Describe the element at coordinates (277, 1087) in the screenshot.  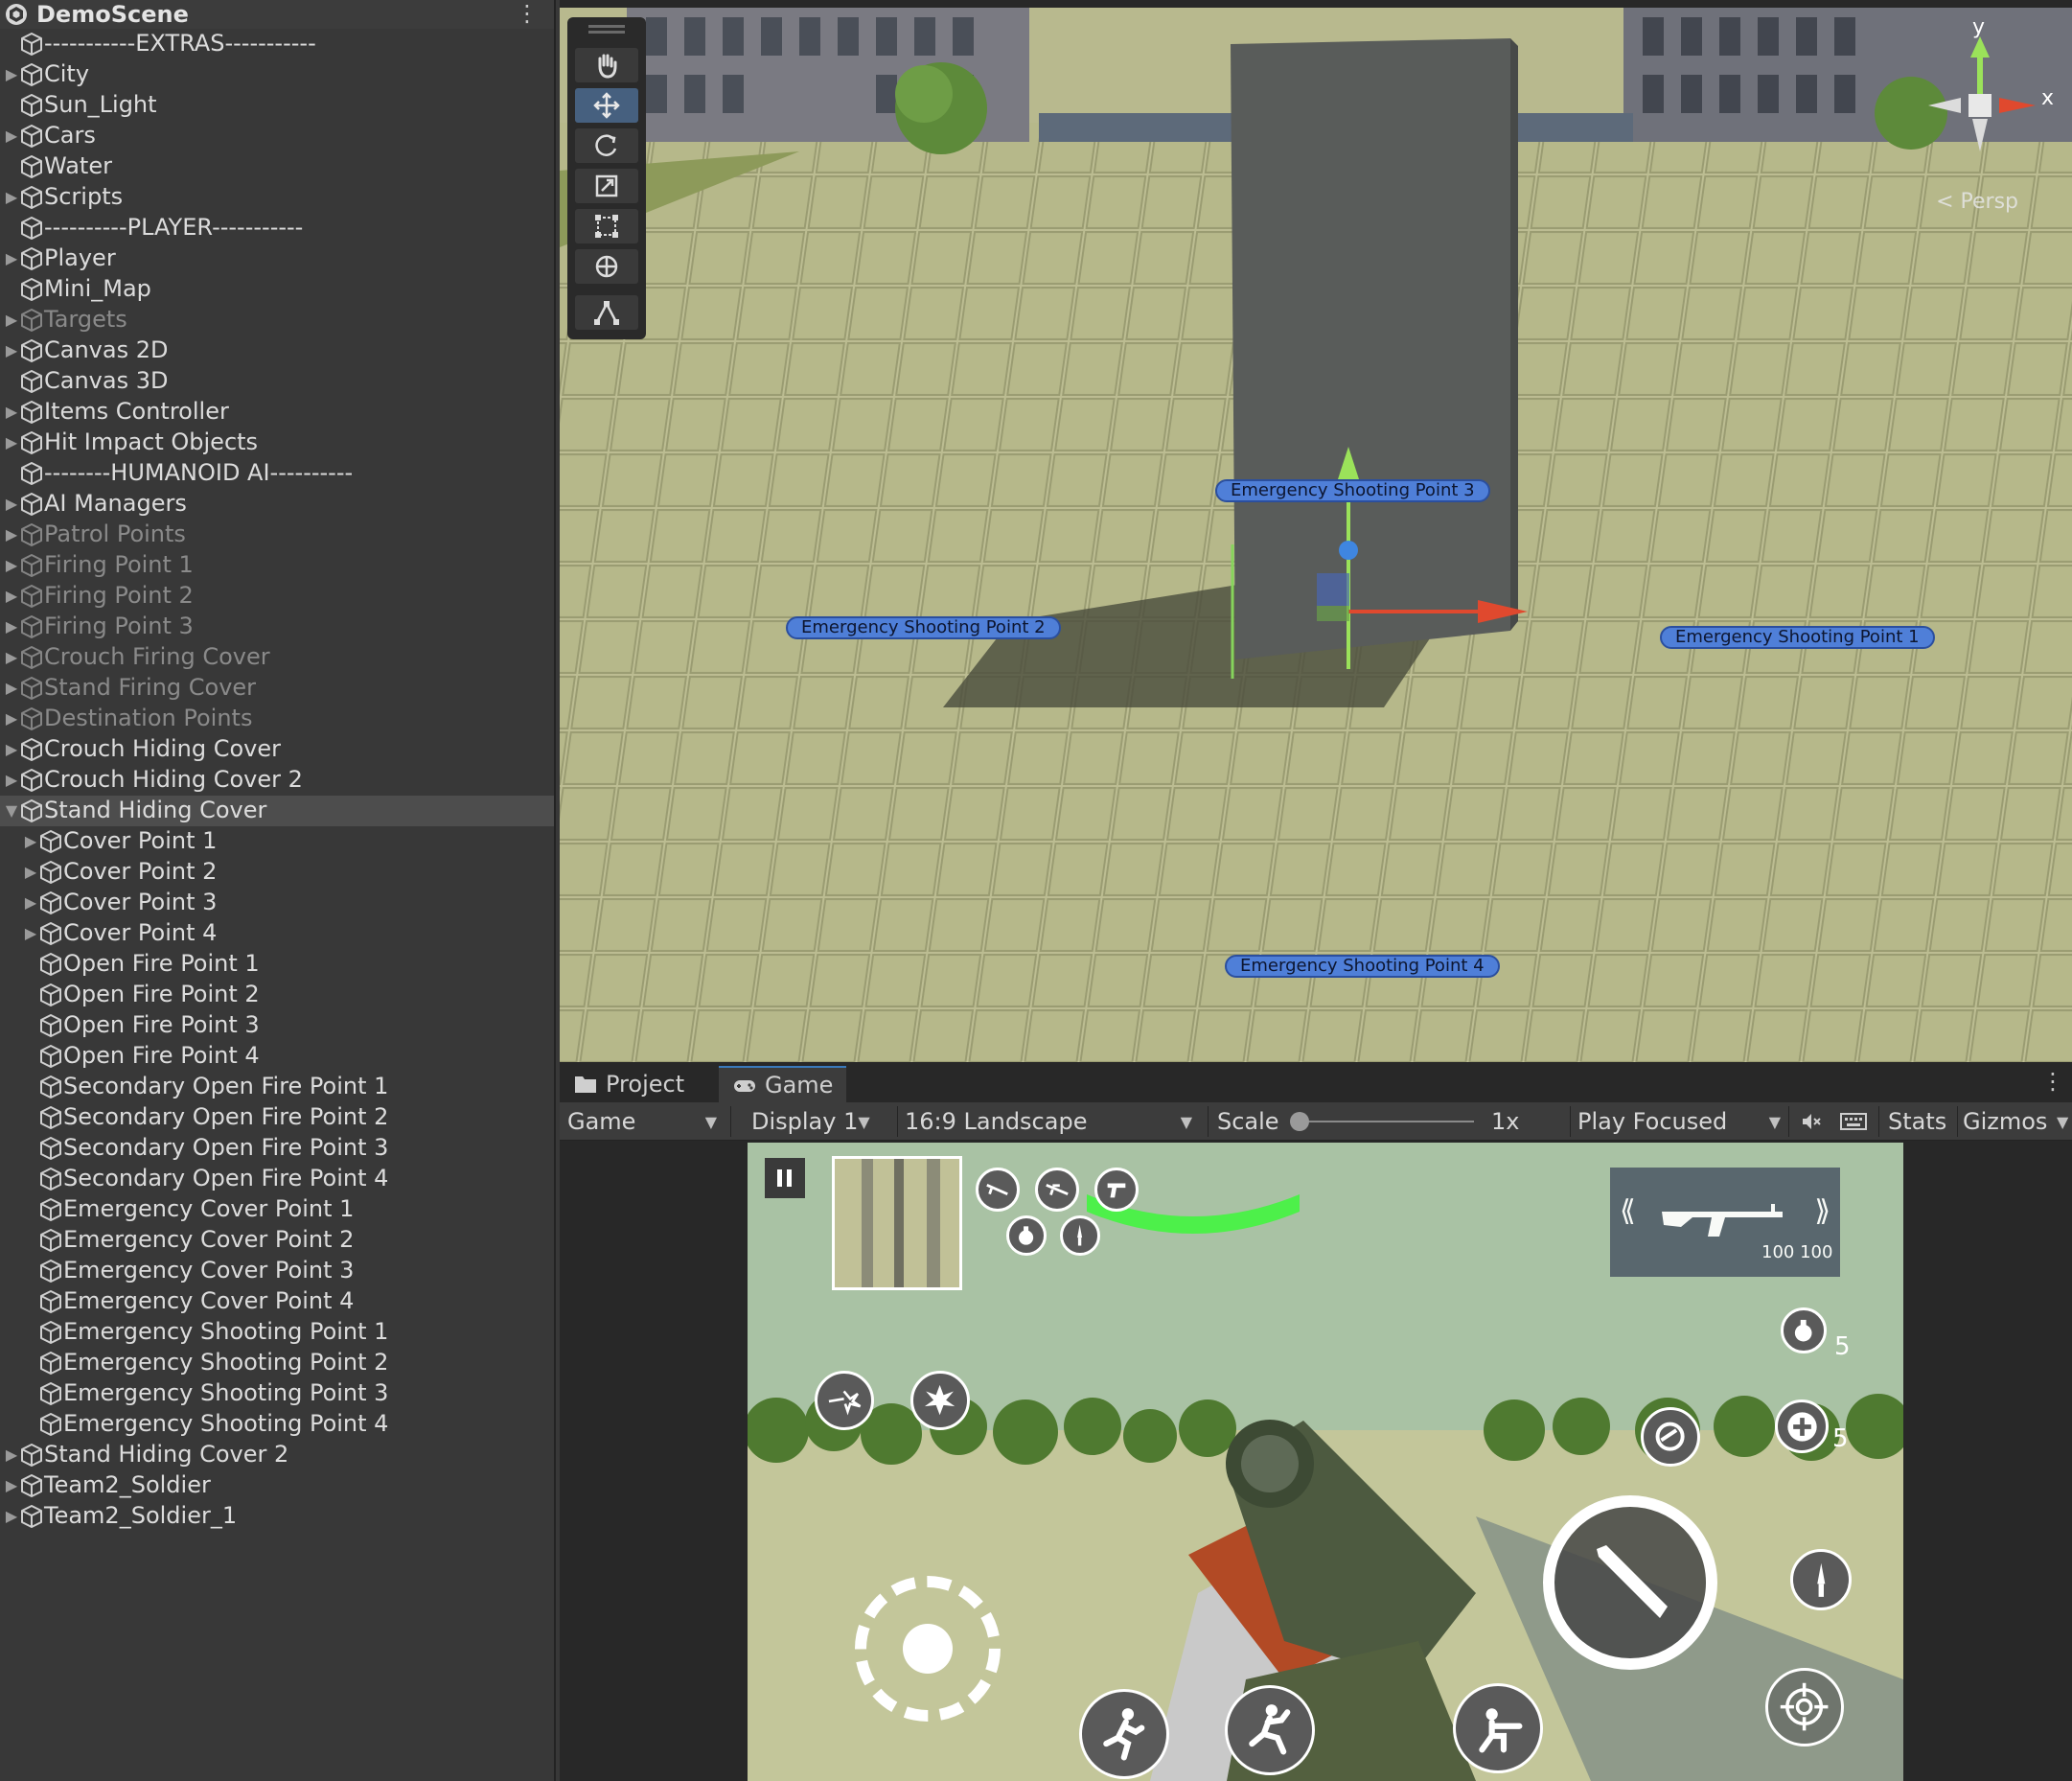
I see `hierarchy-item: Secondary Open Fire Point 1` at that location.